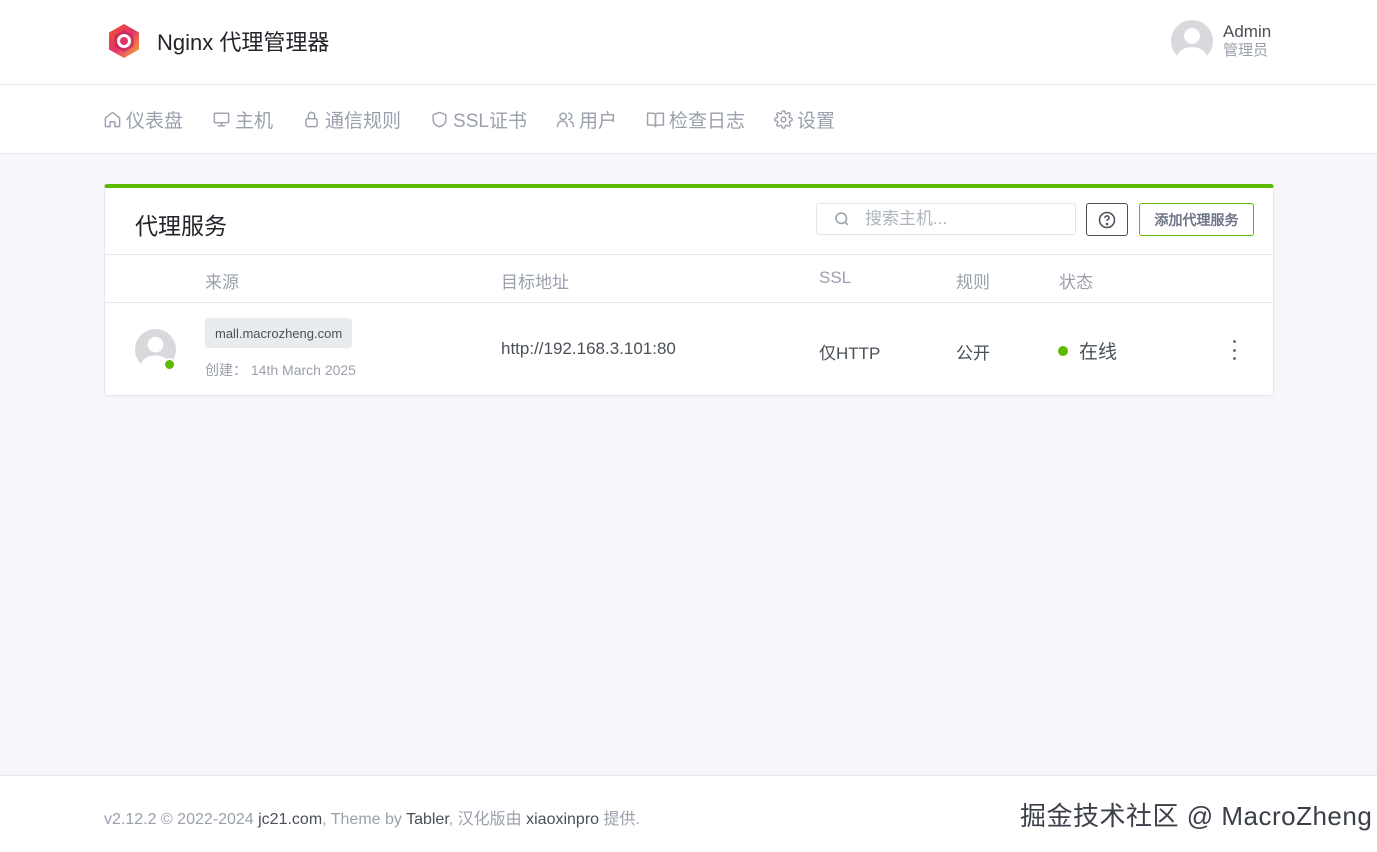 This screenshot has height=852, width=1377. I want to click on column-header-rules: 规则, so click(973, 280).